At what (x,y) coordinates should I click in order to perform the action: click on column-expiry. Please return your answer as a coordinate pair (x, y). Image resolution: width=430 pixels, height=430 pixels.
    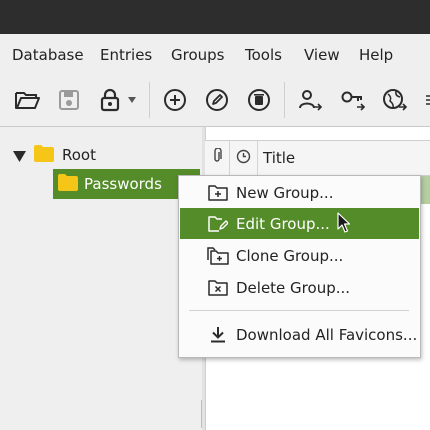
    Looking at the image, I should click on (244, 158).